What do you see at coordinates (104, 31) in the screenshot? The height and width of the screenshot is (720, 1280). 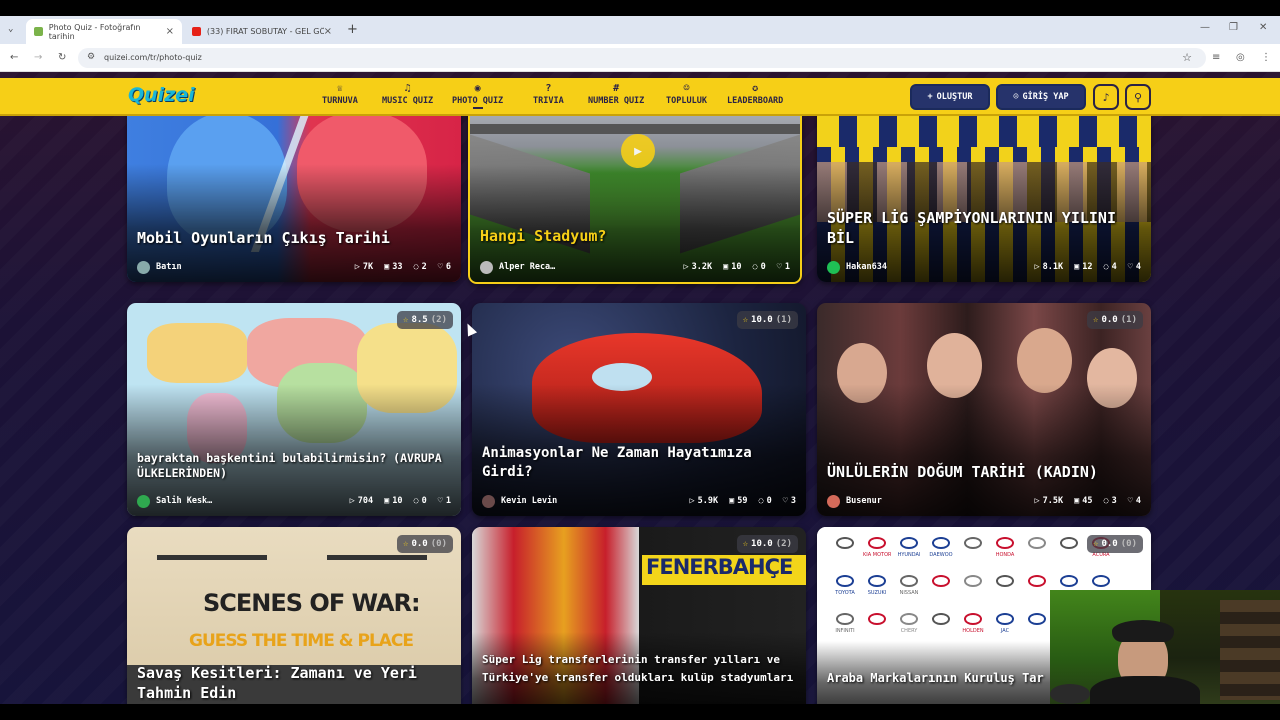 I see `browser-tab-active: Photo Quiz - Fotoğrafın tarihin ×` at bounding box center [104, 31].